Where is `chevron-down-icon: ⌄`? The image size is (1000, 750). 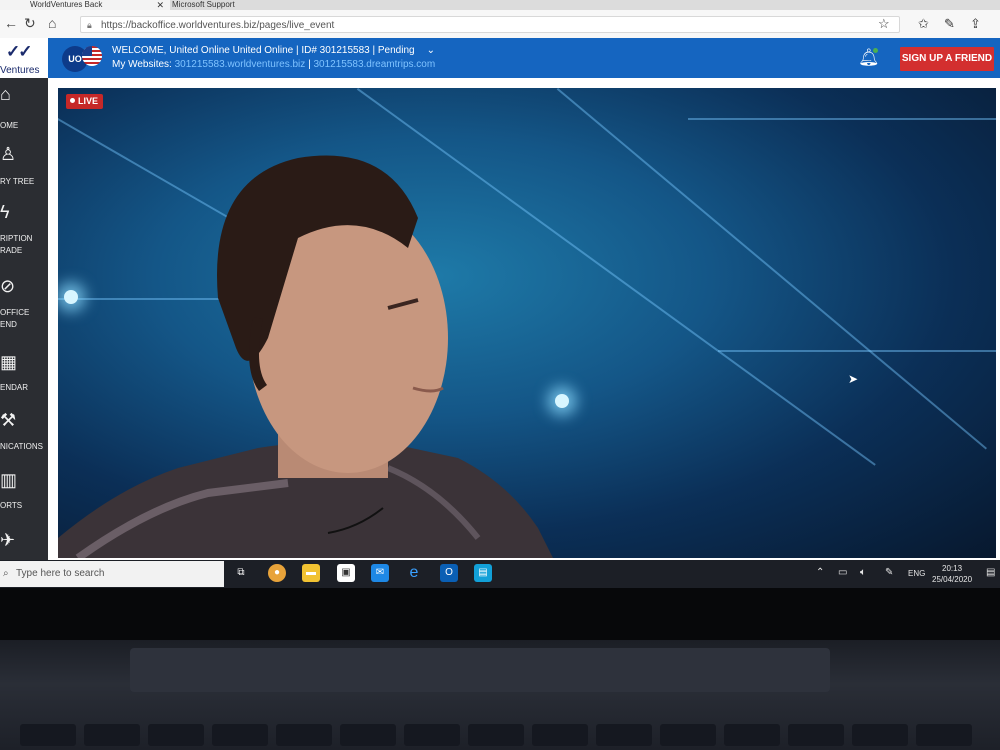 chevron-down-icon: ⌄ is located at coordinates (431, 50).